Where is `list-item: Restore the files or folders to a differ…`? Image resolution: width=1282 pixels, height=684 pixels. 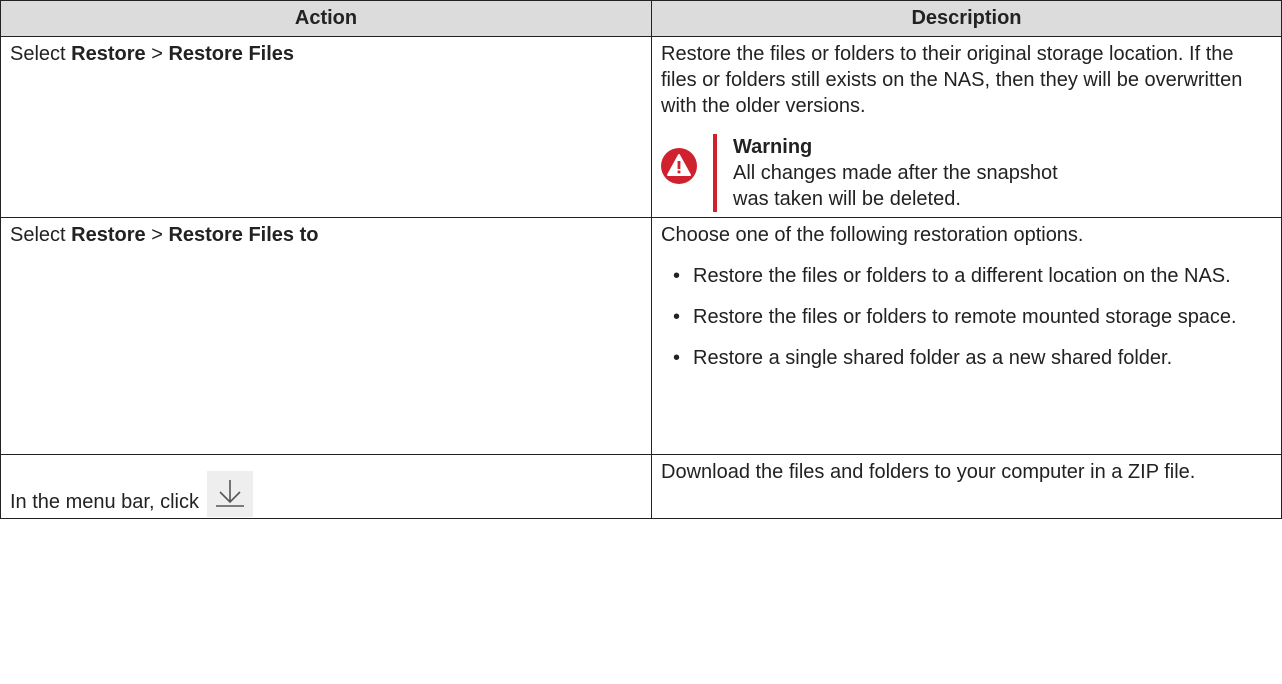
list-item: Restore the files or folders to a differ… is located at coordinates (972, 276).